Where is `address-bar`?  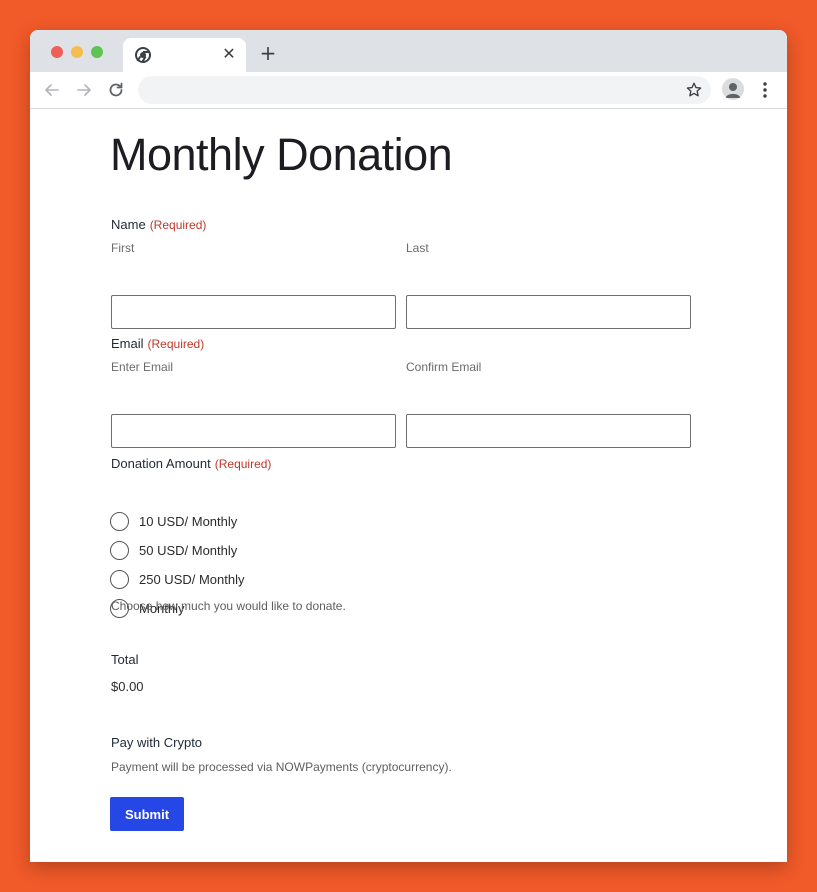 address-bar is located at coordinates (424, 90).